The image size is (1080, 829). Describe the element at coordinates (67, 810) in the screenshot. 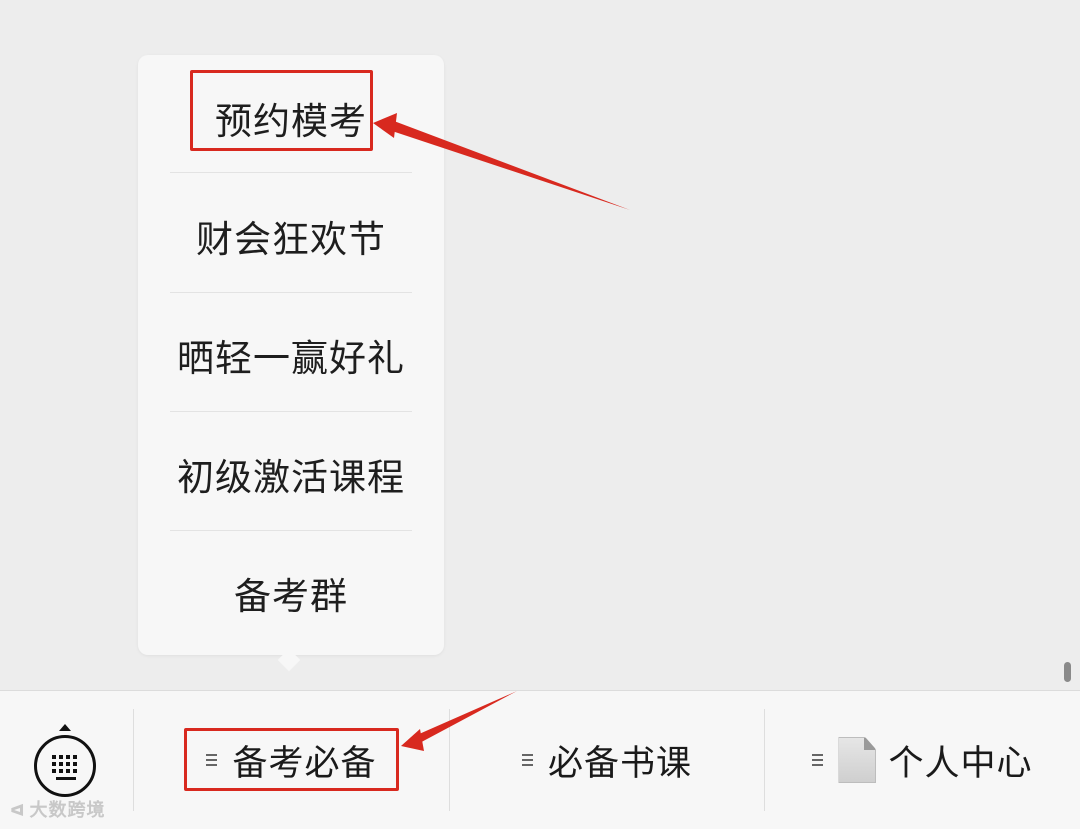

I see `watermark-text: 大数跨境` at that location.